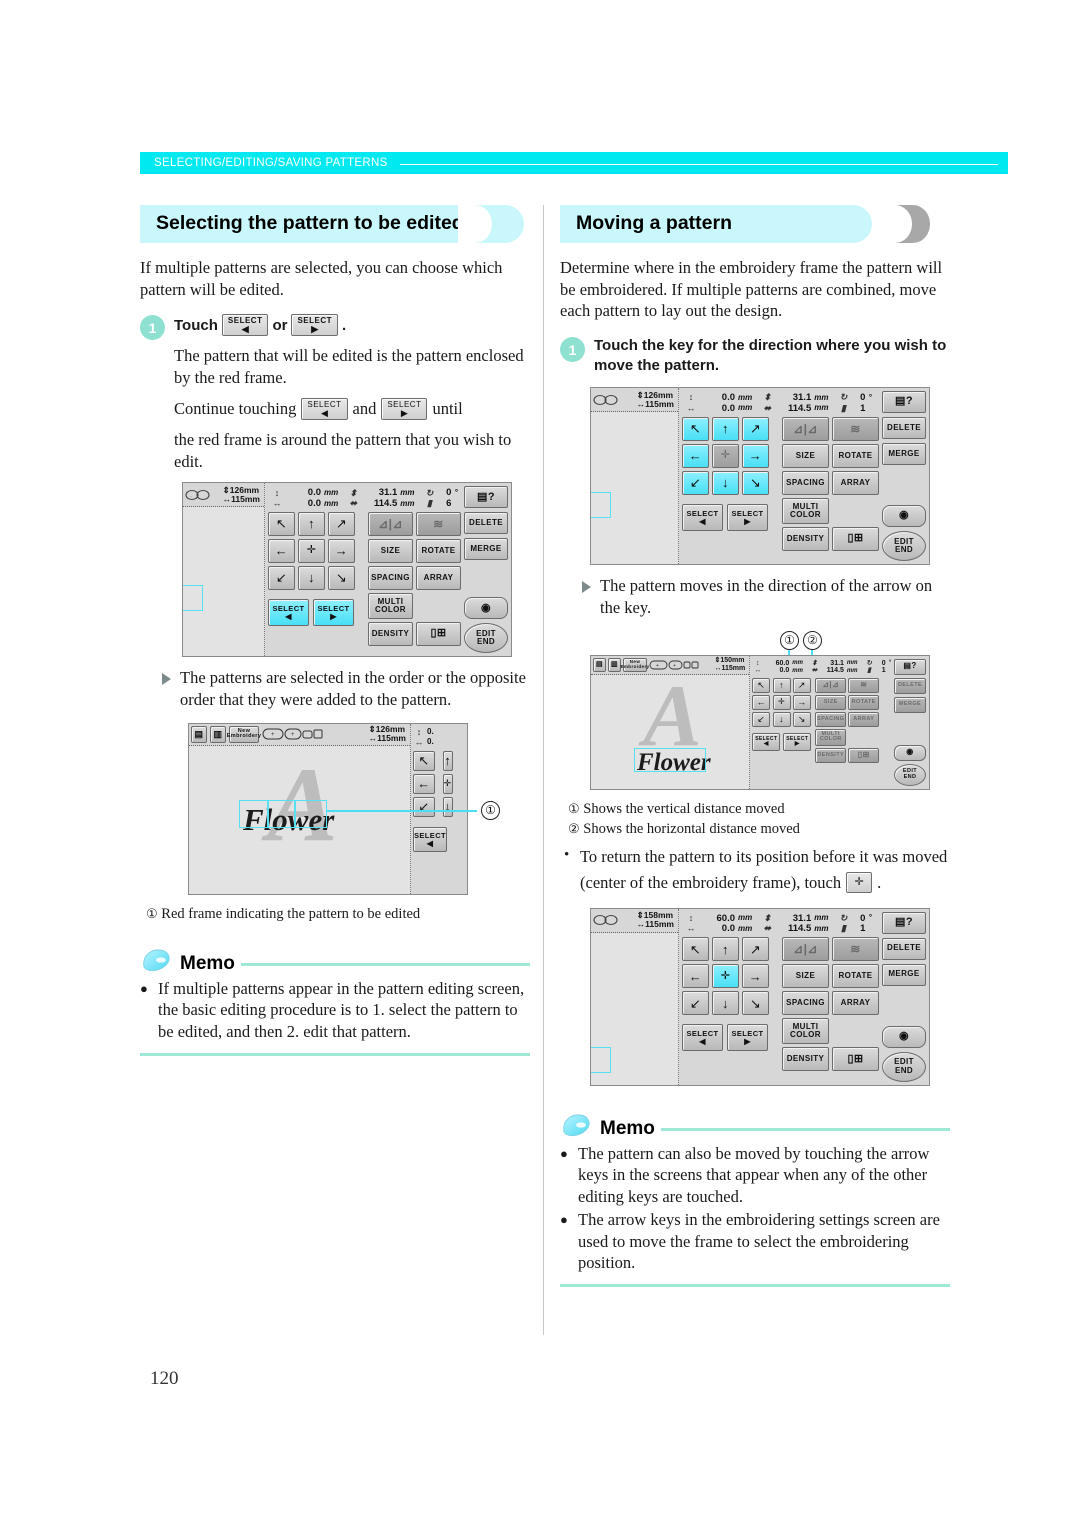 The height and width of the screenshot is (1528, 1080). Describe the element at coordinates (245, 325) in the screenshot. I see `select-left-key-inline-1: SELECT ◀` at that location.